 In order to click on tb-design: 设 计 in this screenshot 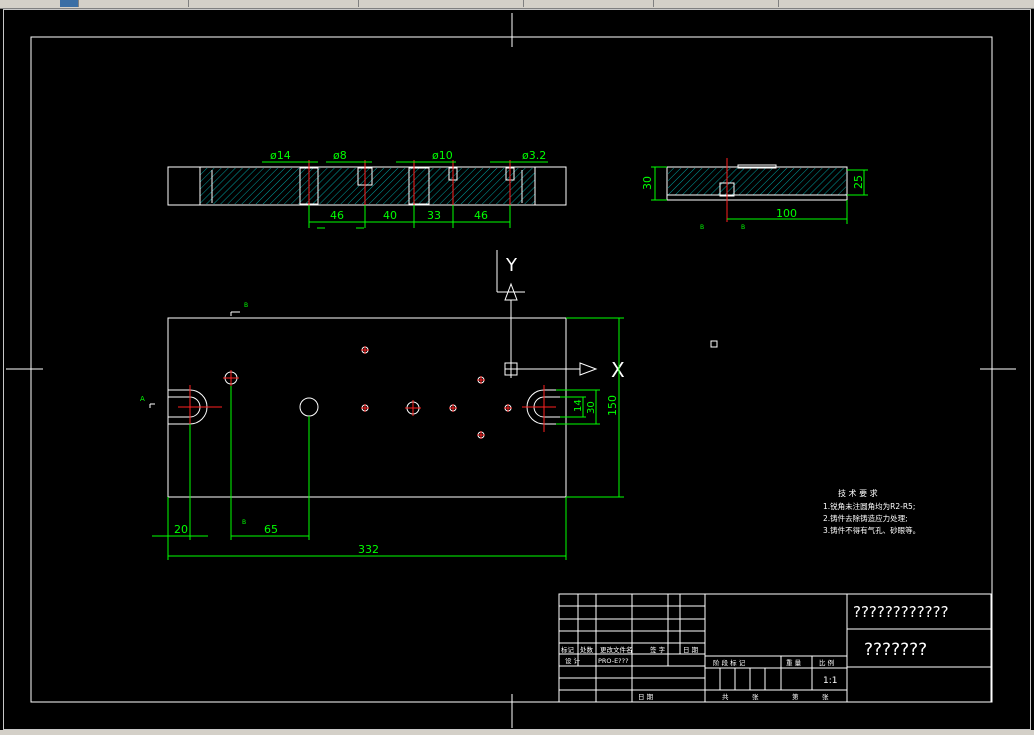, I will do `click(573, 660)`.